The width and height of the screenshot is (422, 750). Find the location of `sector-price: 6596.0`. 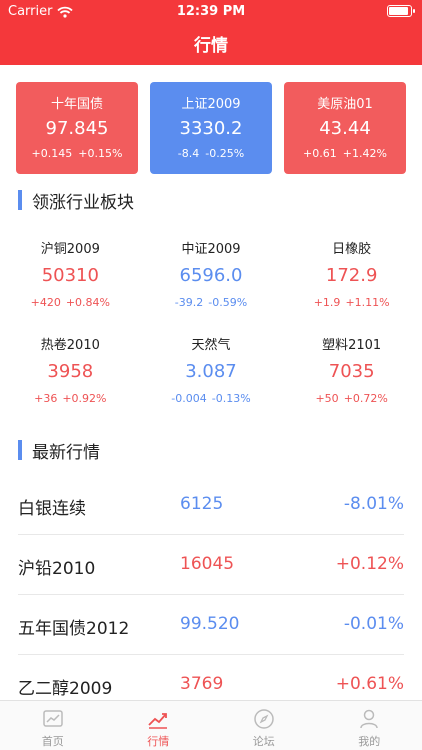

sector-price: 6596.0 is located at coordinates (211, 275).